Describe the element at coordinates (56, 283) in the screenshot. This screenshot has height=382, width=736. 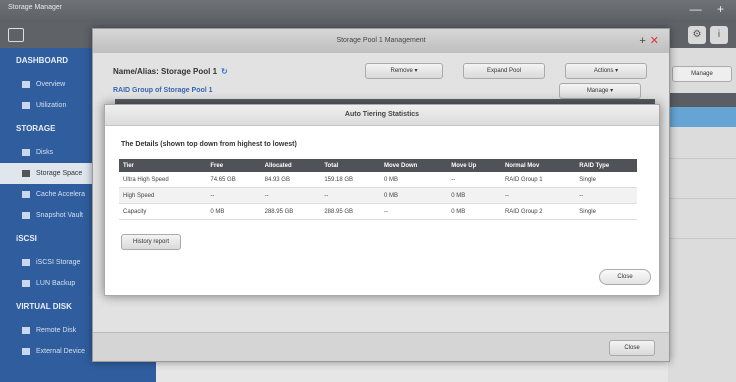
I see `sidebar-item-label: LUN Backup` at that location.